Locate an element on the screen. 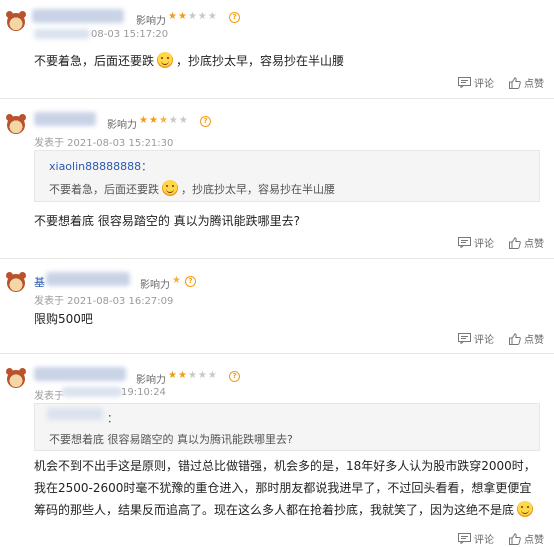 This screenshot has height=547, width=554. quote-colon: ： is located at coordinates (112, 418).